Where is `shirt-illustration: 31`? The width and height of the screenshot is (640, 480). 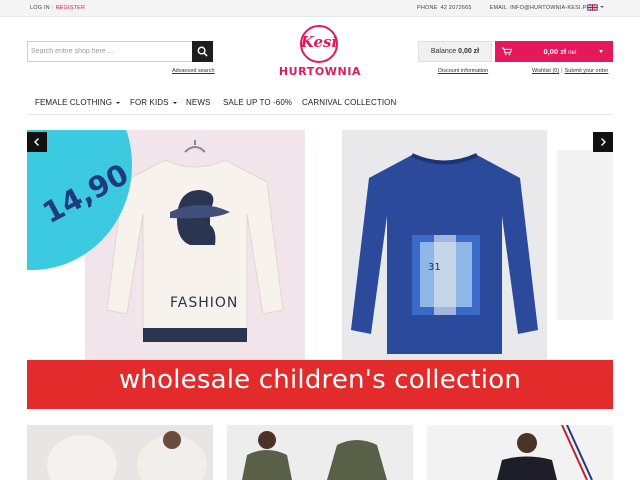 shirt-illustration: 31 is located at coordinates (444, 253).